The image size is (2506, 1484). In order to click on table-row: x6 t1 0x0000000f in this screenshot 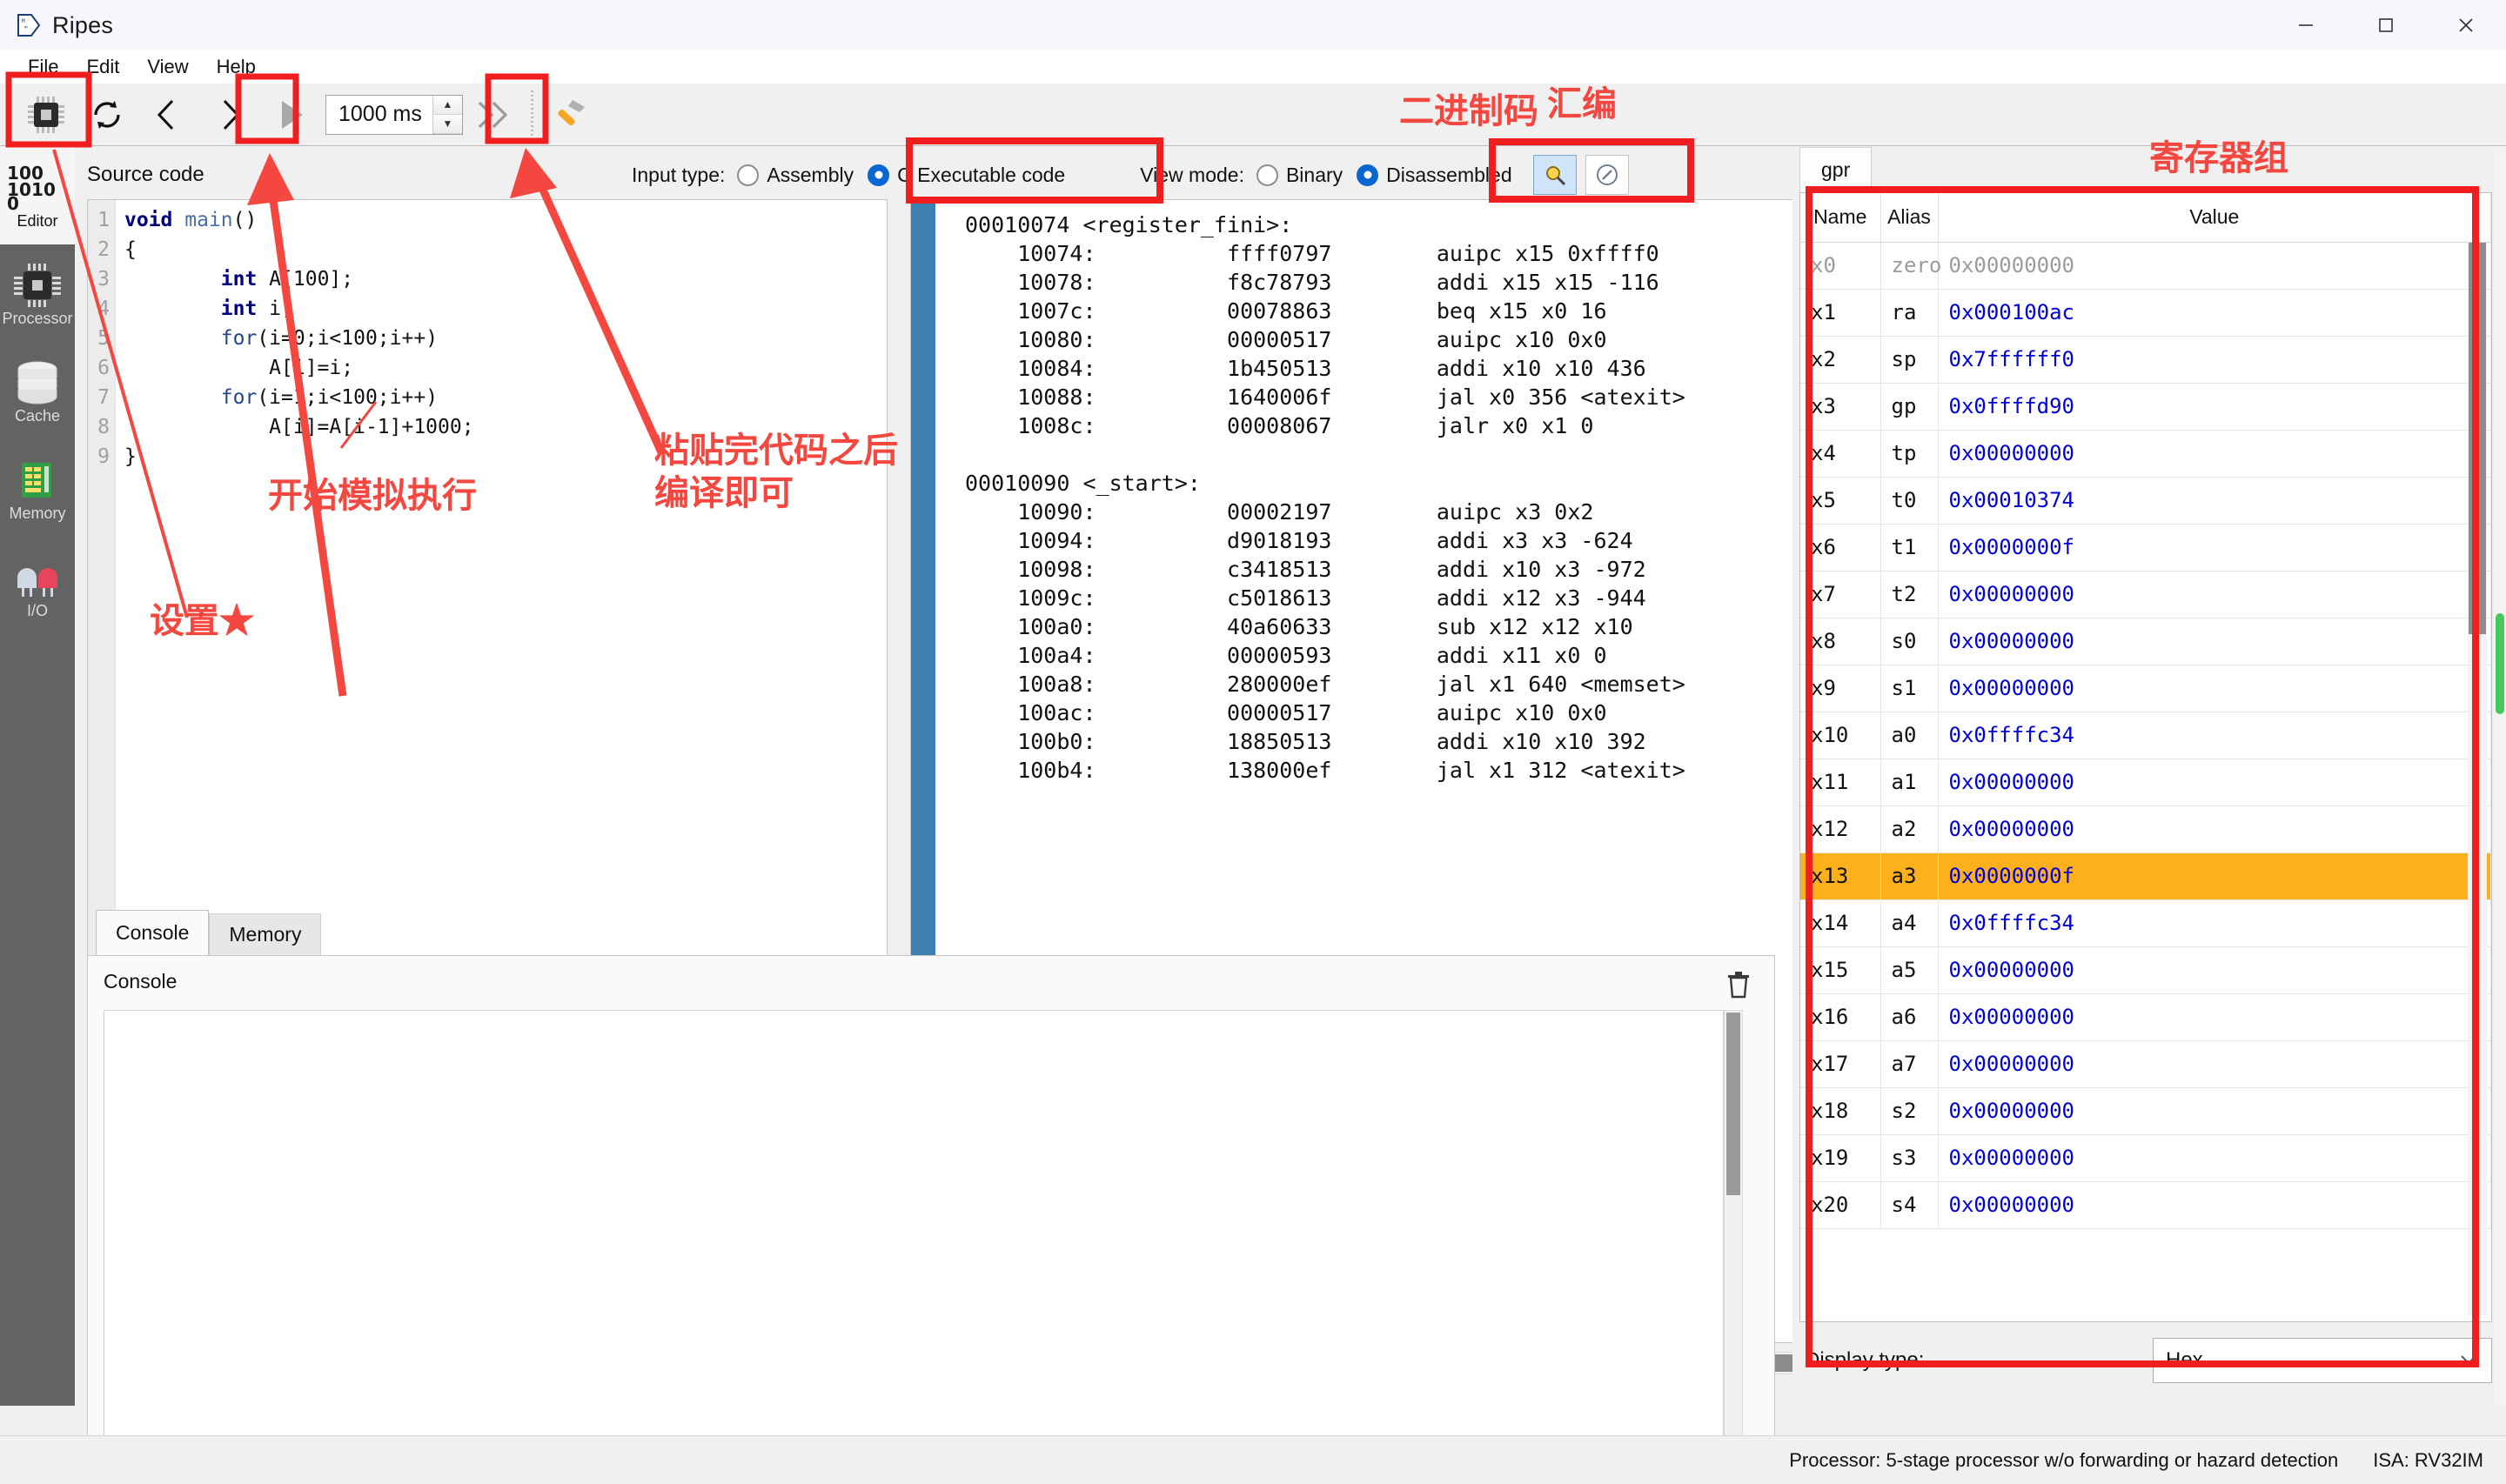, I will do `click(2145, 548)`.